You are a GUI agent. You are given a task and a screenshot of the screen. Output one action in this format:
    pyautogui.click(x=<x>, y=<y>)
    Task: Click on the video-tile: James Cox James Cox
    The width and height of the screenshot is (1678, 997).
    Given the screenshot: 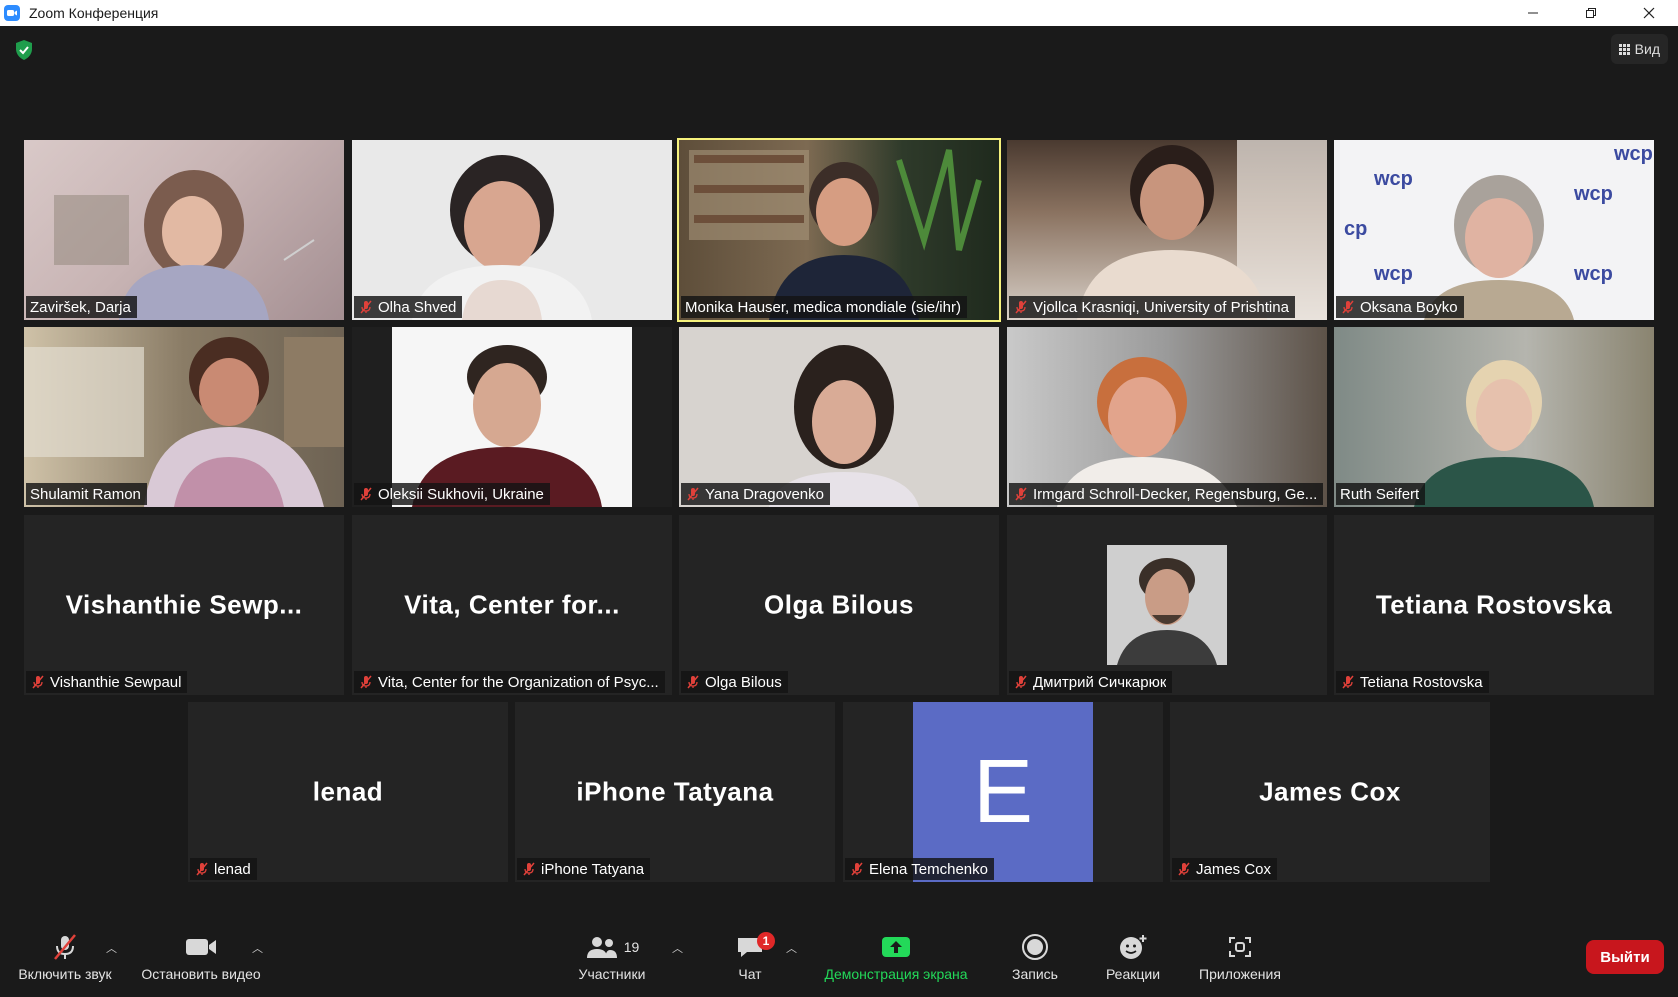 What is the action you would take?
    pyautogui.click(x=1330, y=792)
    